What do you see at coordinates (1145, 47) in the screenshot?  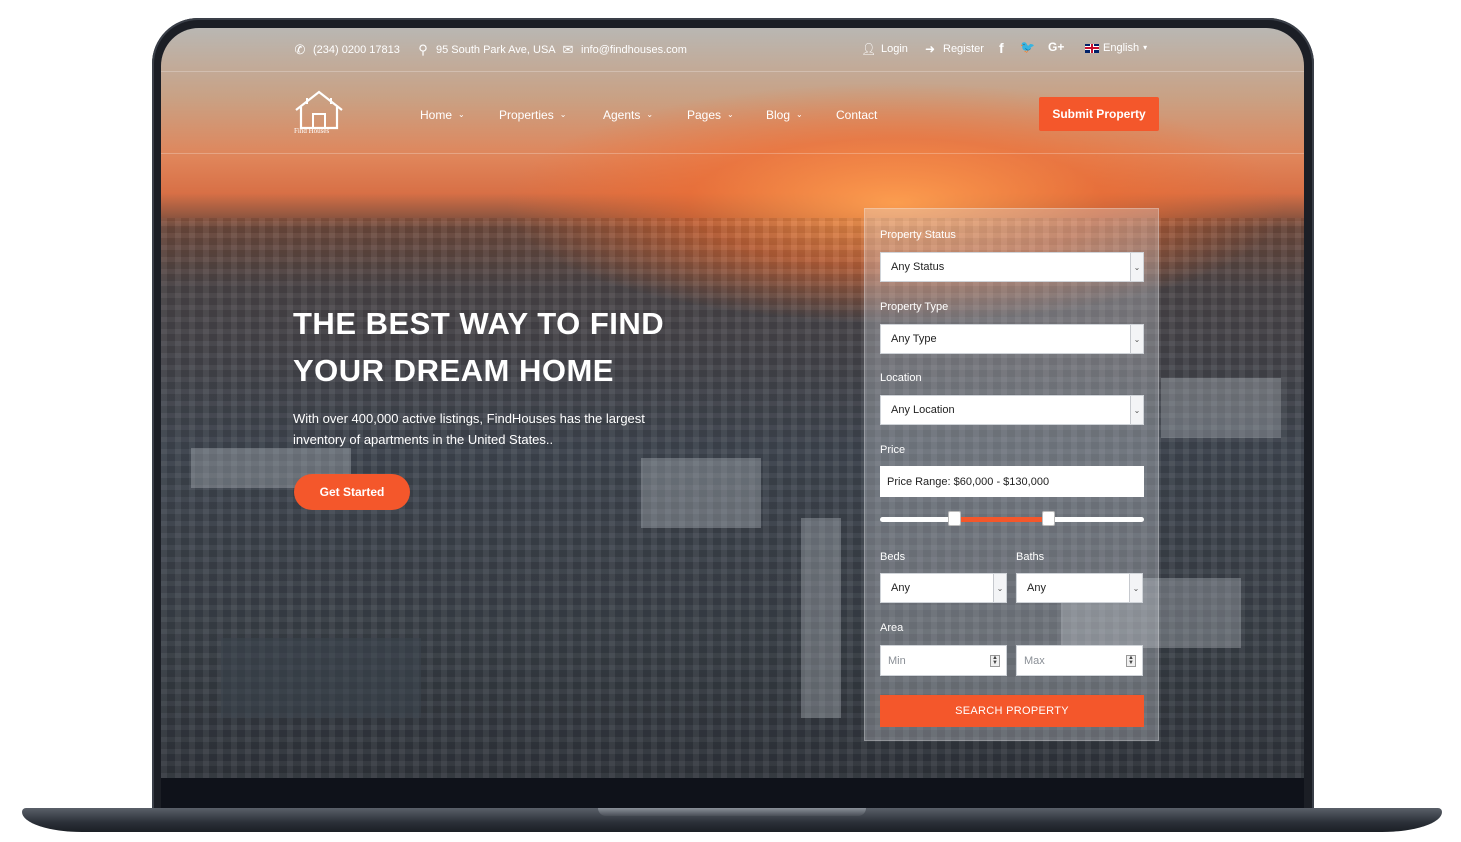 I see `chevron-down-icon: ▾` at bounding box center [1145, 47].